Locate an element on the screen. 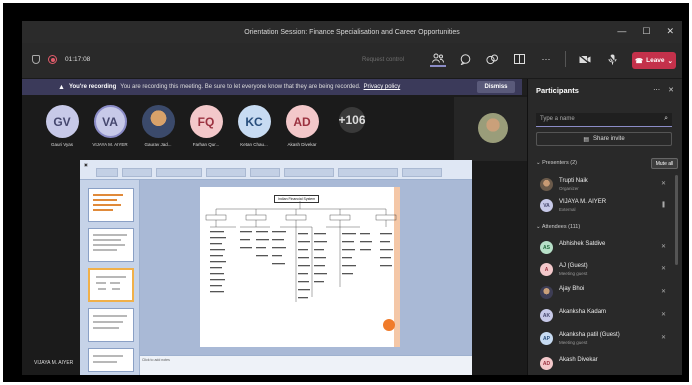  participant-row: Ajay Bhoi ✕ is located at coordinates (608, 294).